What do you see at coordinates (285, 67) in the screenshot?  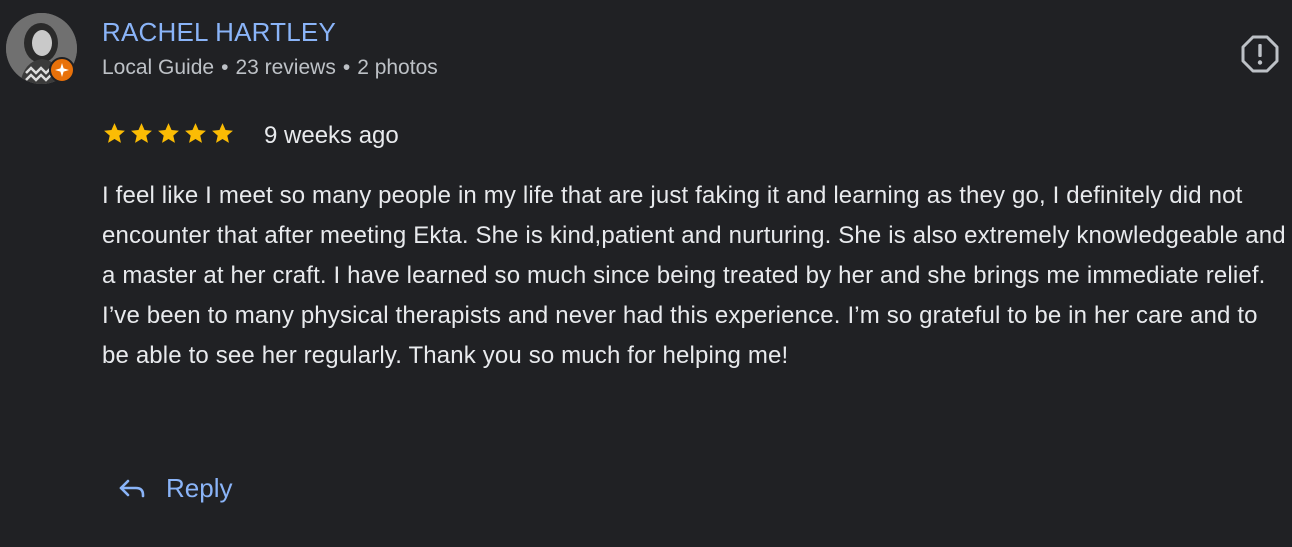 I see `review-count: 23 reviews` at bounding box center [285, 67].